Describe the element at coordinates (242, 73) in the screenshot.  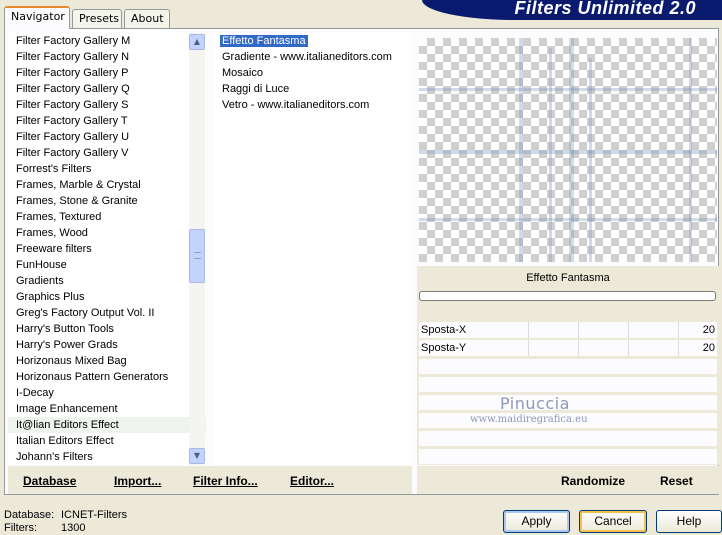
I see `filter-item-label: Mosaico` at that location.